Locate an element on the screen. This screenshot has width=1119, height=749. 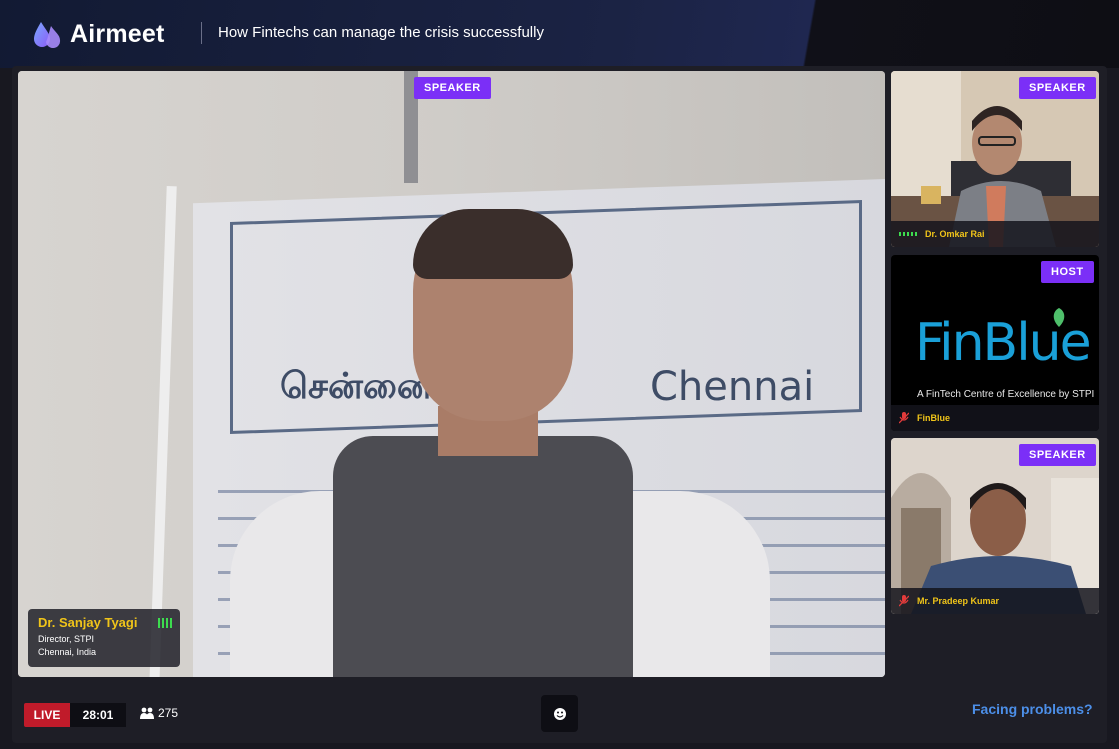
smiley-icon is located at coordinates (559, 713).